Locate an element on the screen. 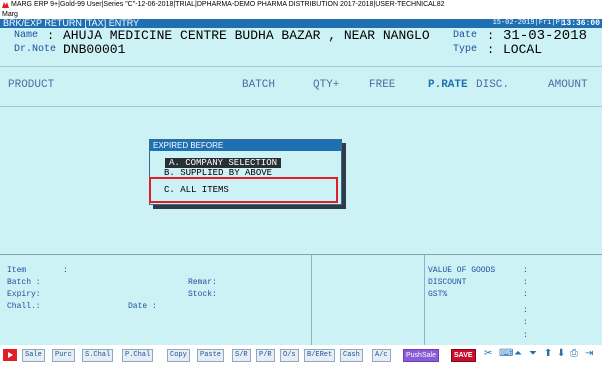  name-label: Name is located at coordinates (26, 35).